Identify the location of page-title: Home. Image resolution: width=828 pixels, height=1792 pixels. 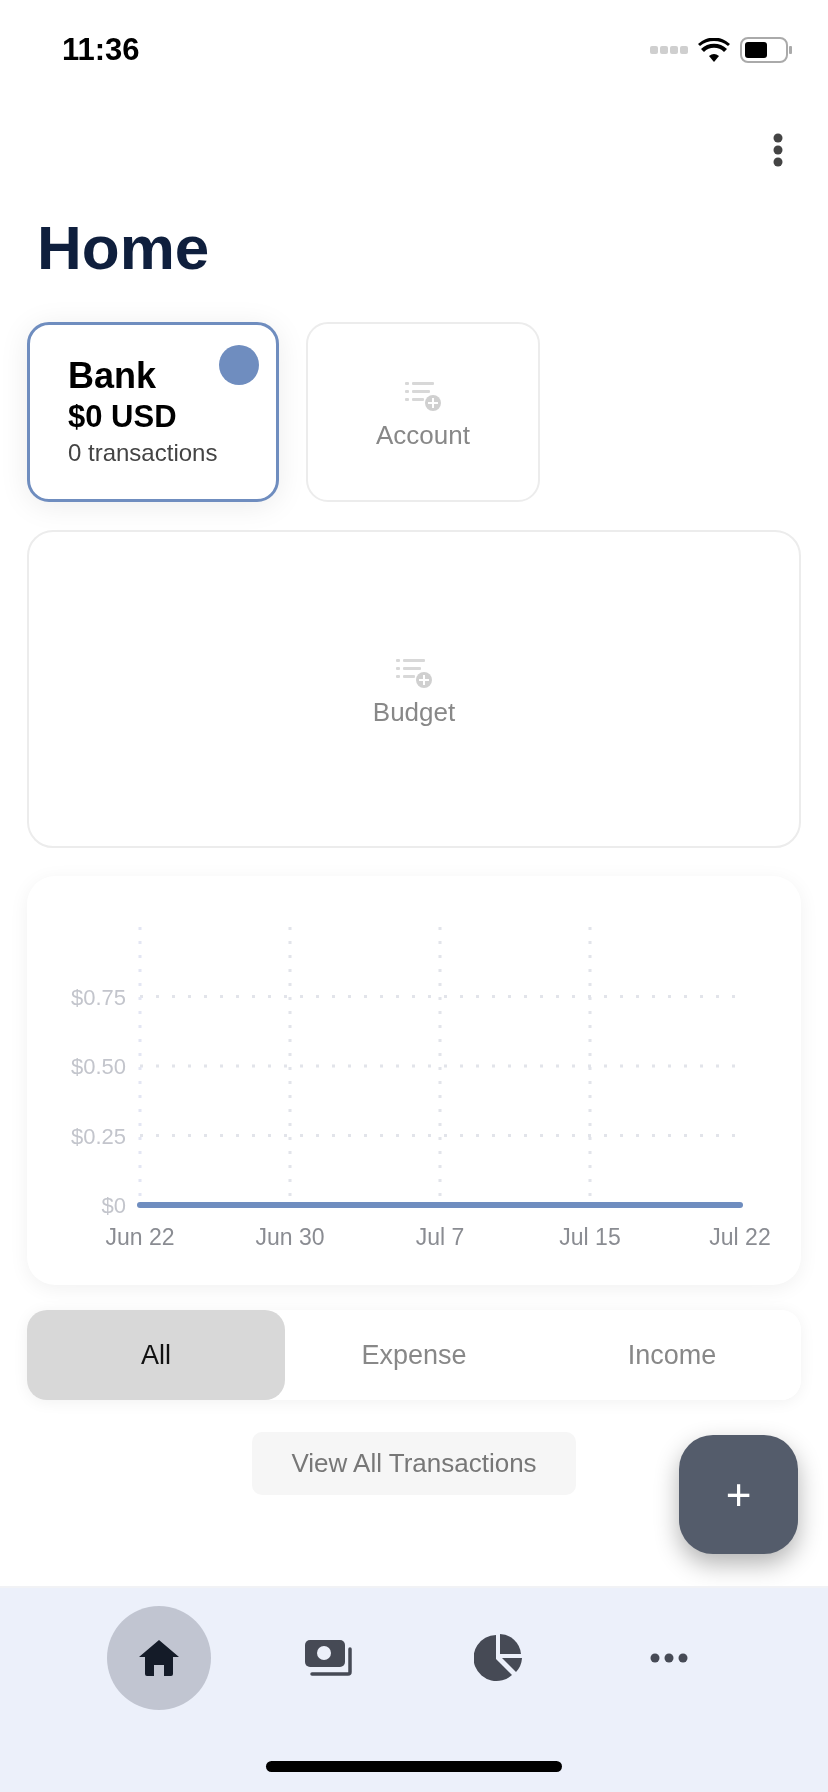
(123, 248).